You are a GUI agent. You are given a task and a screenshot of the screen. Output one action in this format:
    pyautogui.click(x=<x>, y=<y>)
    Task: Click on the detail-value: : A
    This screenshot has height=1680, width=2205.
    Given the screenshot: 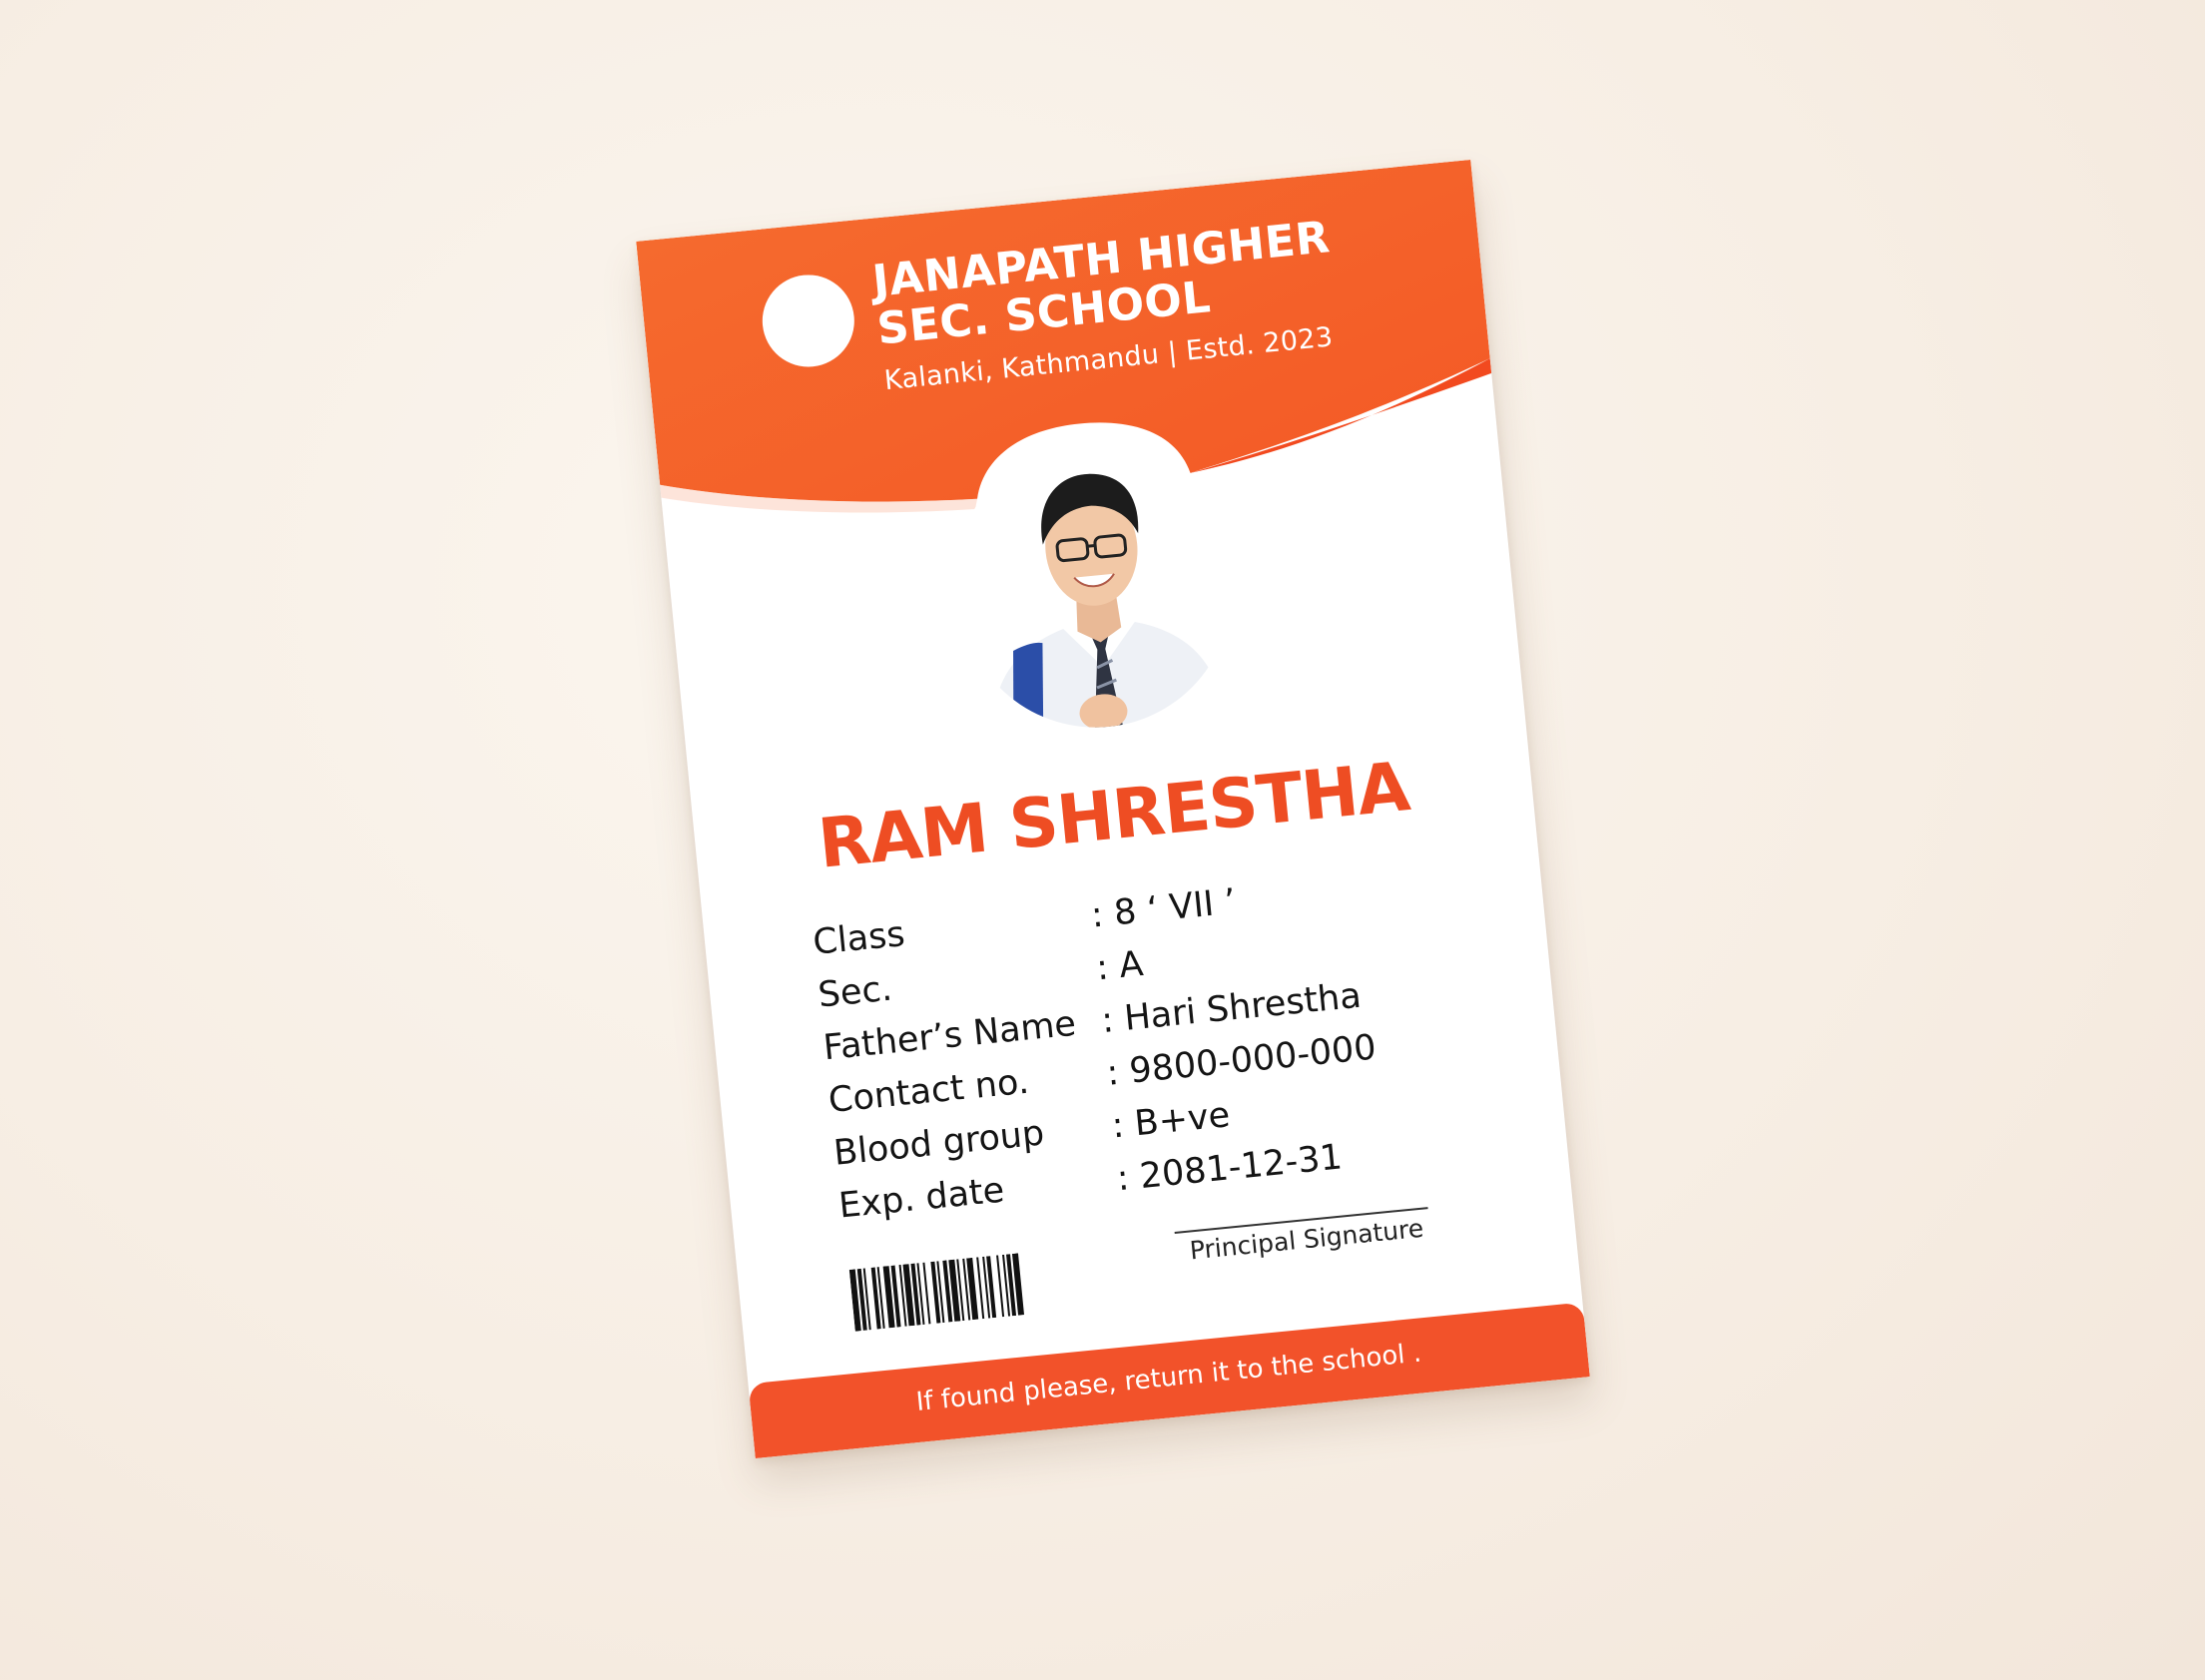 What is the action you would take?
    pyautogui.click(x=1120, y=965)
    